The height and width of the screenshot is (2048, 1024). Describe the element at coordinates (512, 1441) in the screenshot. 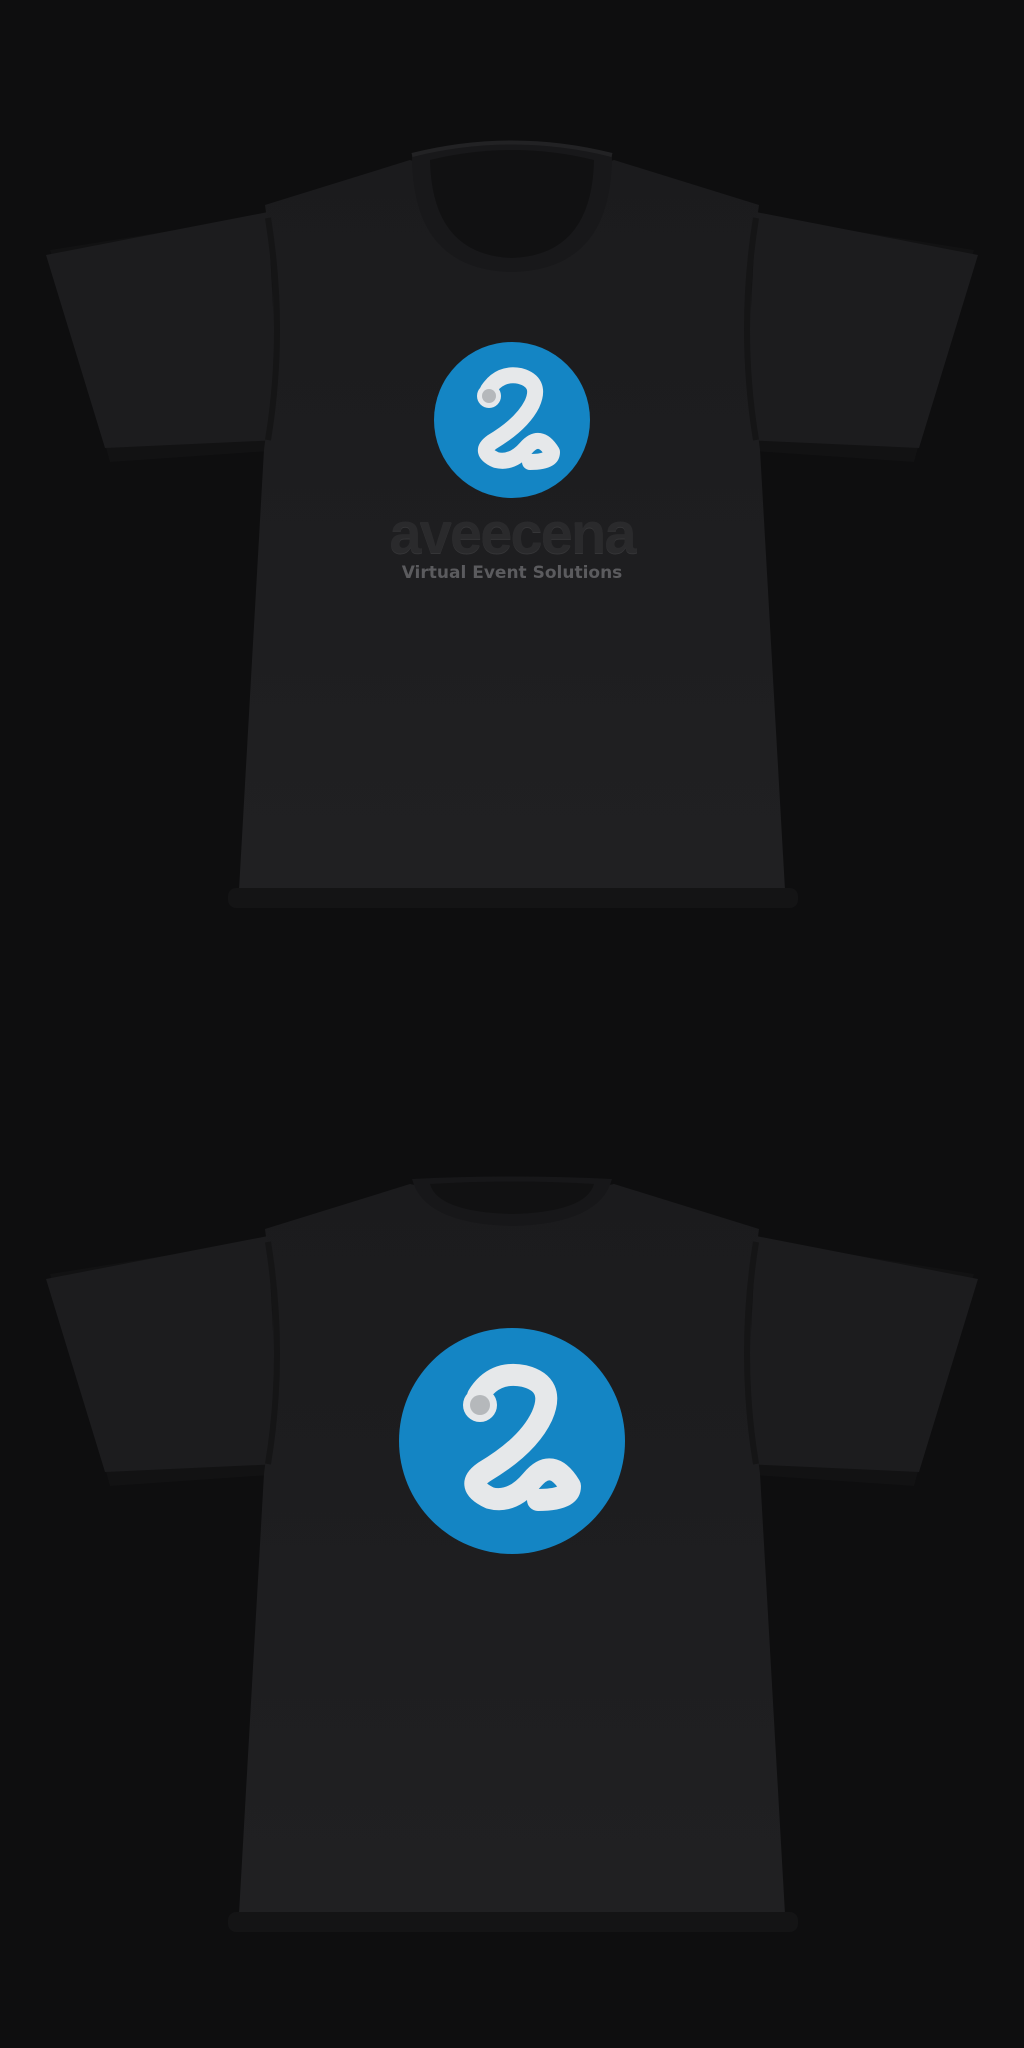

I see `aveecena-logo-icon` at that location.